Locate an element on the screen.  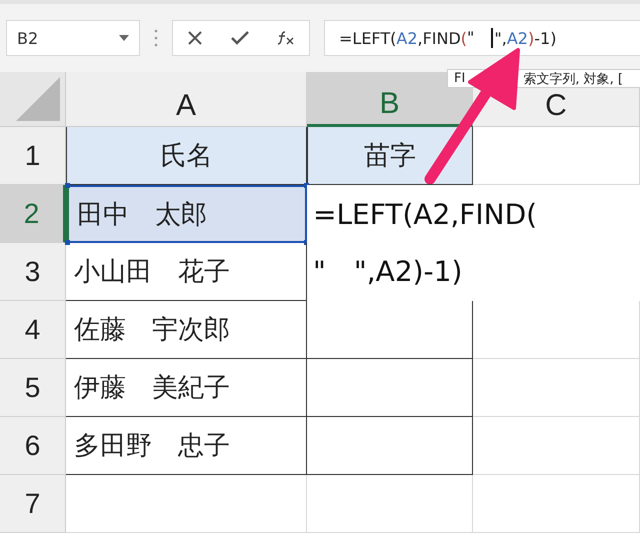
table-cell: 苗字 is located at coordinates (390, 156).